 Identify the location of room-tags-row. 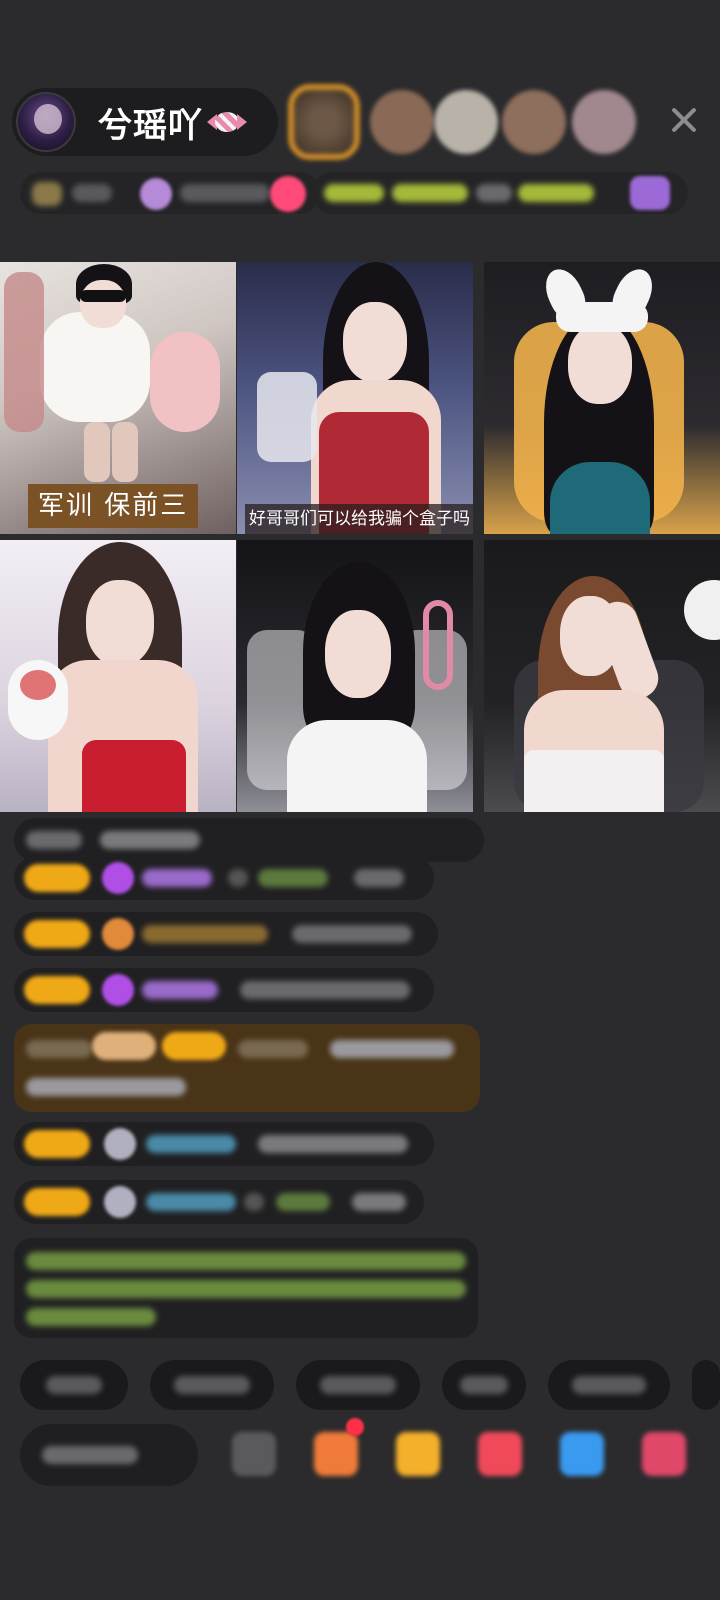
(500, 193).